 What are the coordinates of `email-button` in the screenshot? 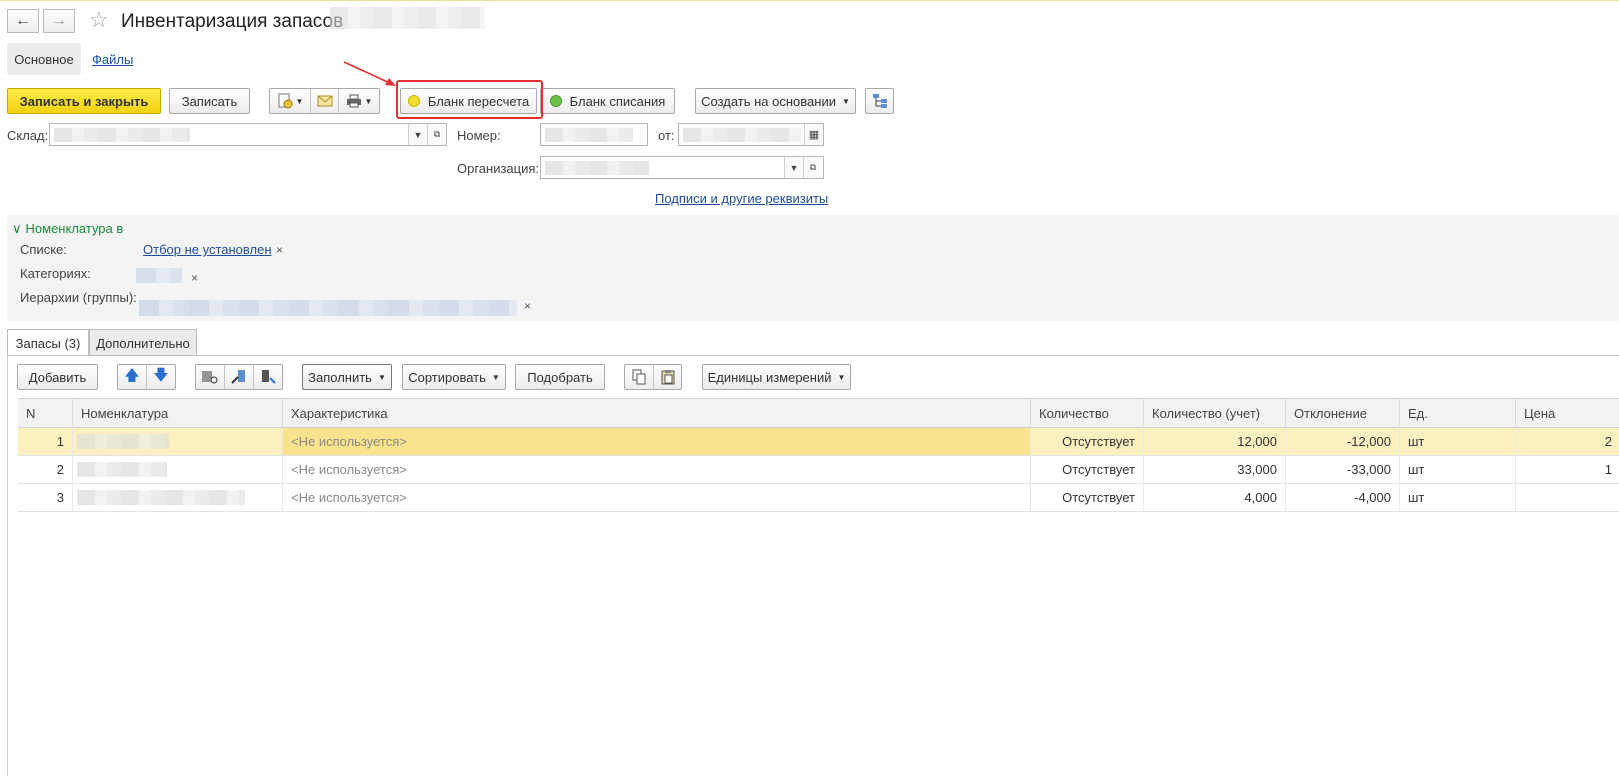 It's located at (325, 101).